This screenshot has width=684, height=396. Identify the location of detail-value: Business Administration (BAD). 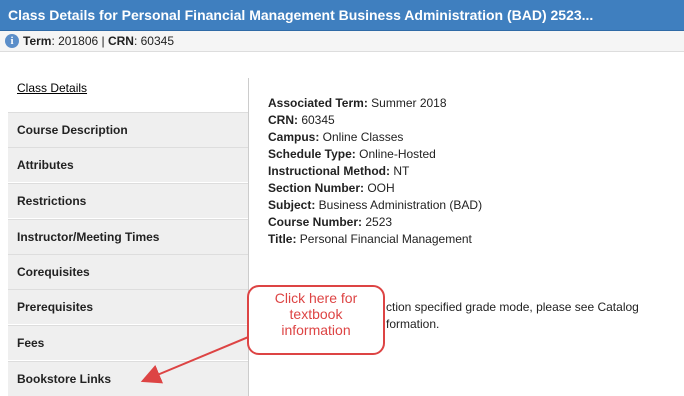
(399, 205).